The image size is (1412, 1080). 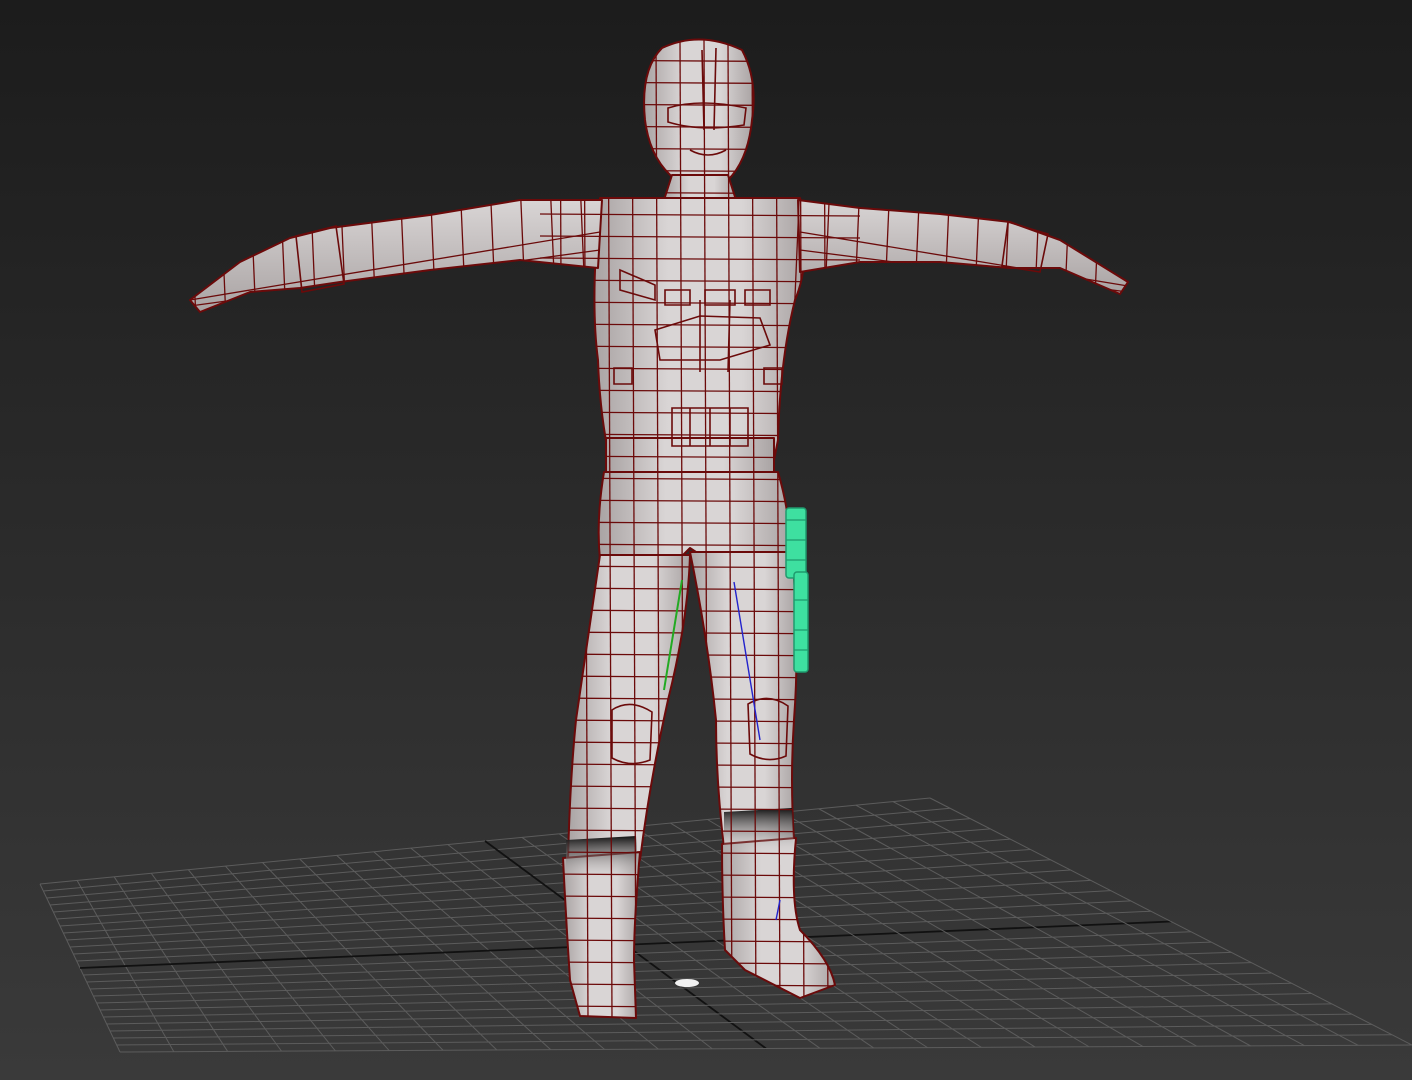 I want to click on hips-mesh, so click(x=694, y=516).